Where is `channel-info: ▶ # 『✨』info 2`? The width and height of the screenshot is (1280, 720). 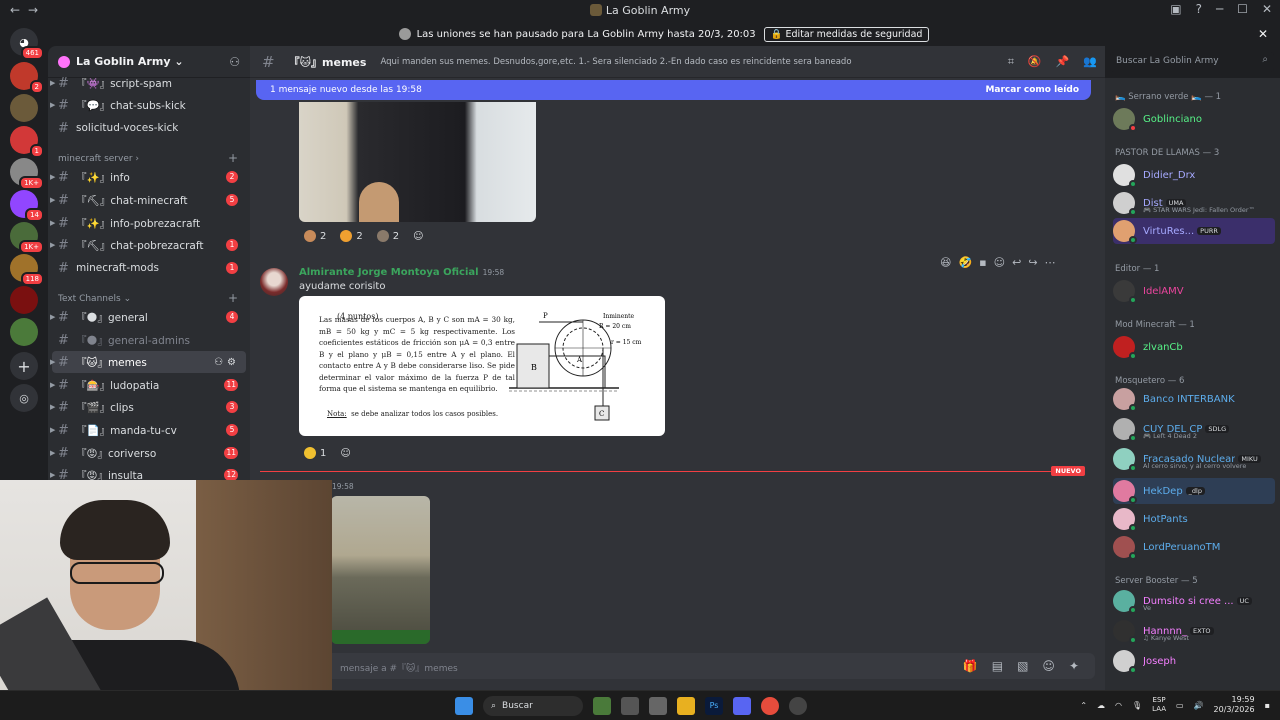 channel-info: ▶ # 『✨』info 2 is located at coordinates (148, 177).